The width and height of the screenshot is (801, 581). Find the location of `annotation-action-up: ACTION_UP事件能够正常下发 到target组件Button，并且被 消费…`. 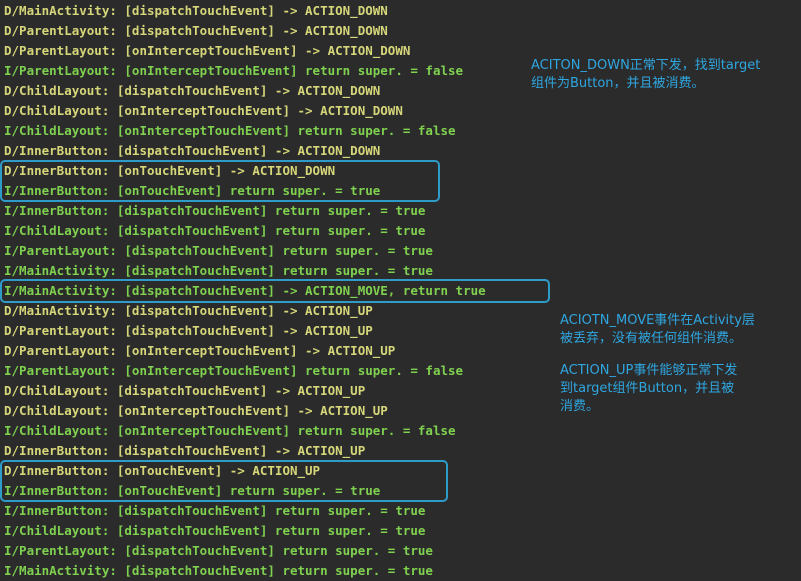

annotation-action-up: ACTION_UP事件能够正常下发 到target组件Button，并且被 消费… is located at coordinates (648, 389).